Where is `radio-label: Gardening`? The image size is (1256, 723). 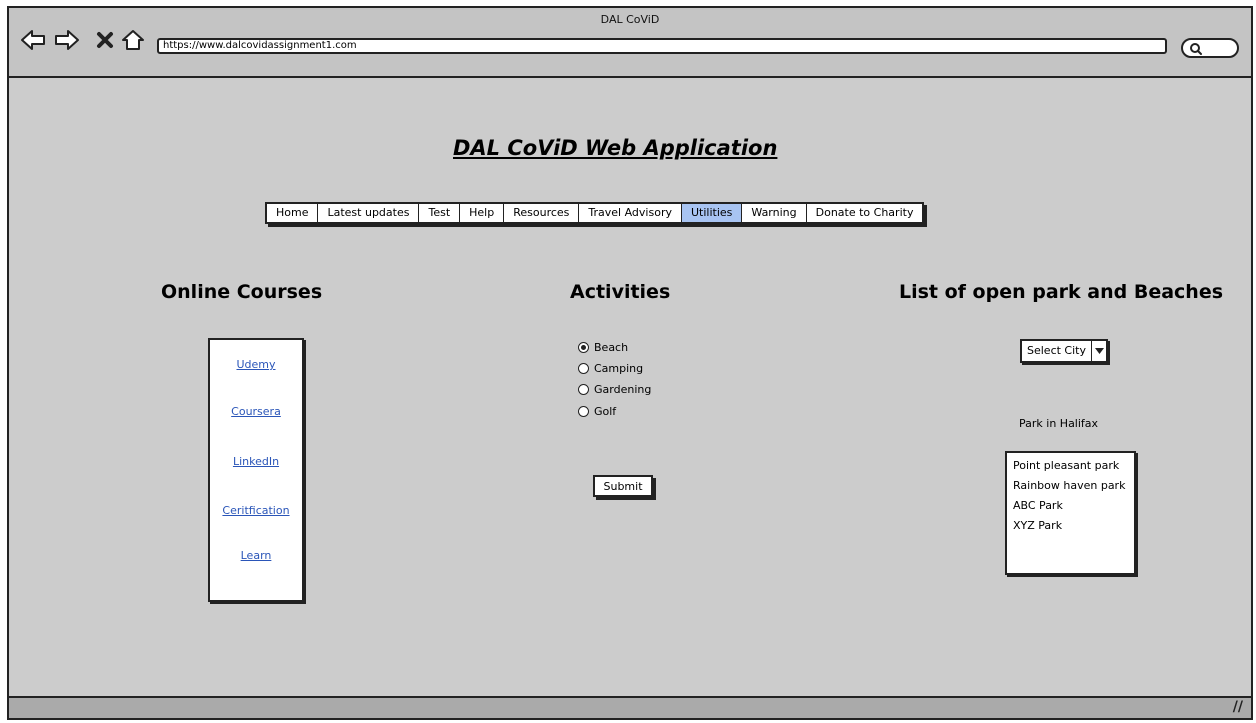
radio-label: Gardening is located at coordinates (623, 389).